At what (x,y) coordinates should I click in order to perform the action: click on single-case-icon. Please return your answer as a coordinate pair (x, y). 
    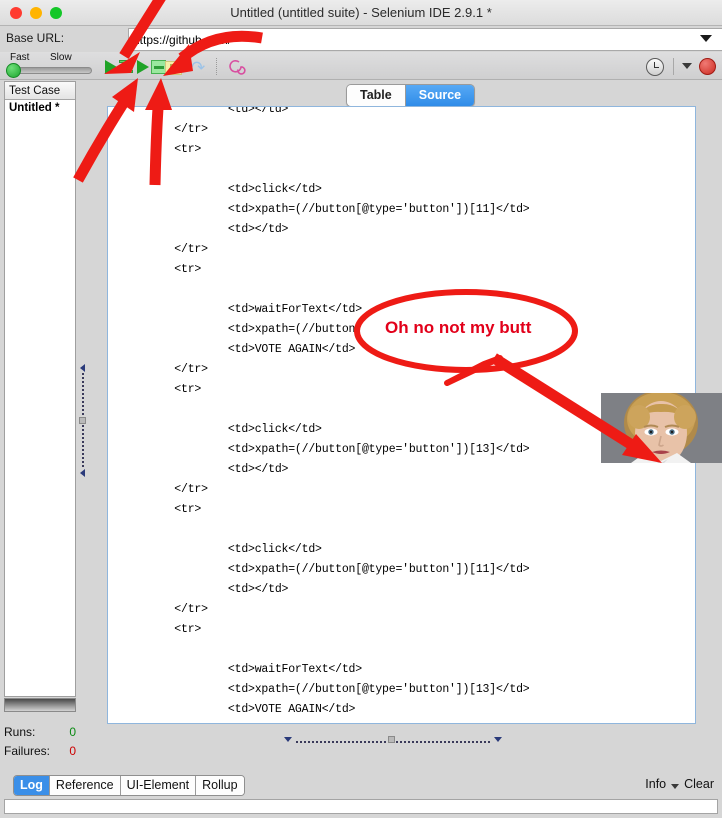
    Looking at the image, I should click on (158, 67).